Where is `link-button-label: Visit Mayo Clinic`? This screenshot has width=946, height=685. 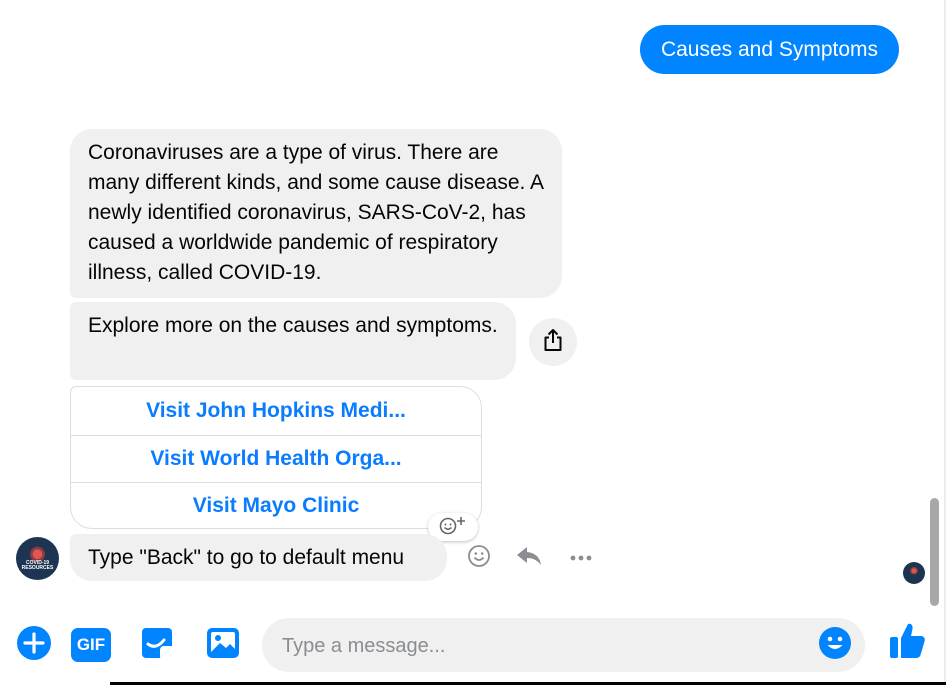
link-button-label: Visit Mayo Clinic is located at coordinates (276, 506).